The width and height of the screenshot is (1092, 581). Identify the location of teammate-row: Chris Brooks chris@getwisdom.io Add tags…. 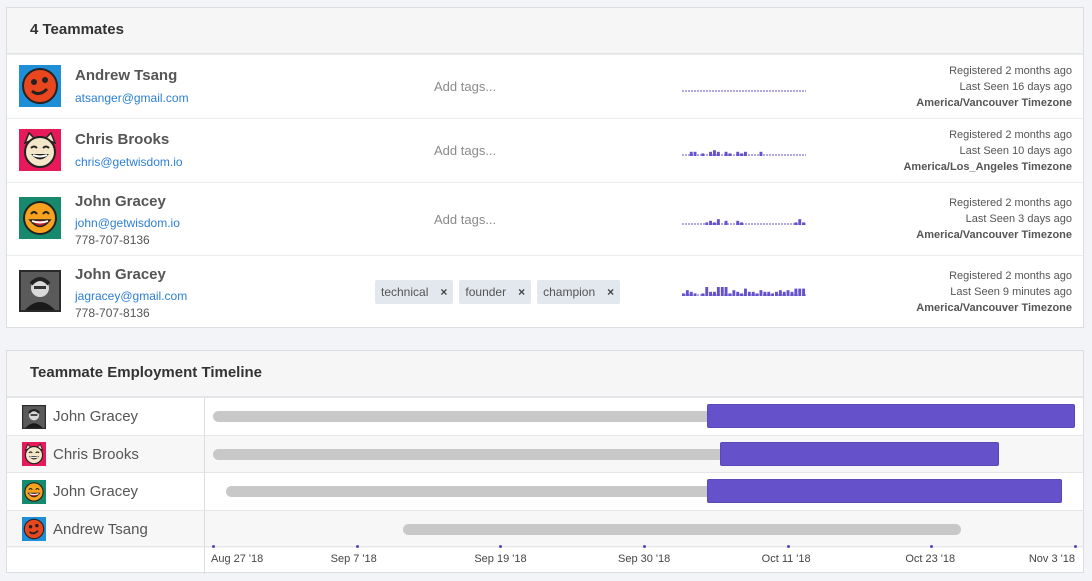
(545, 150).